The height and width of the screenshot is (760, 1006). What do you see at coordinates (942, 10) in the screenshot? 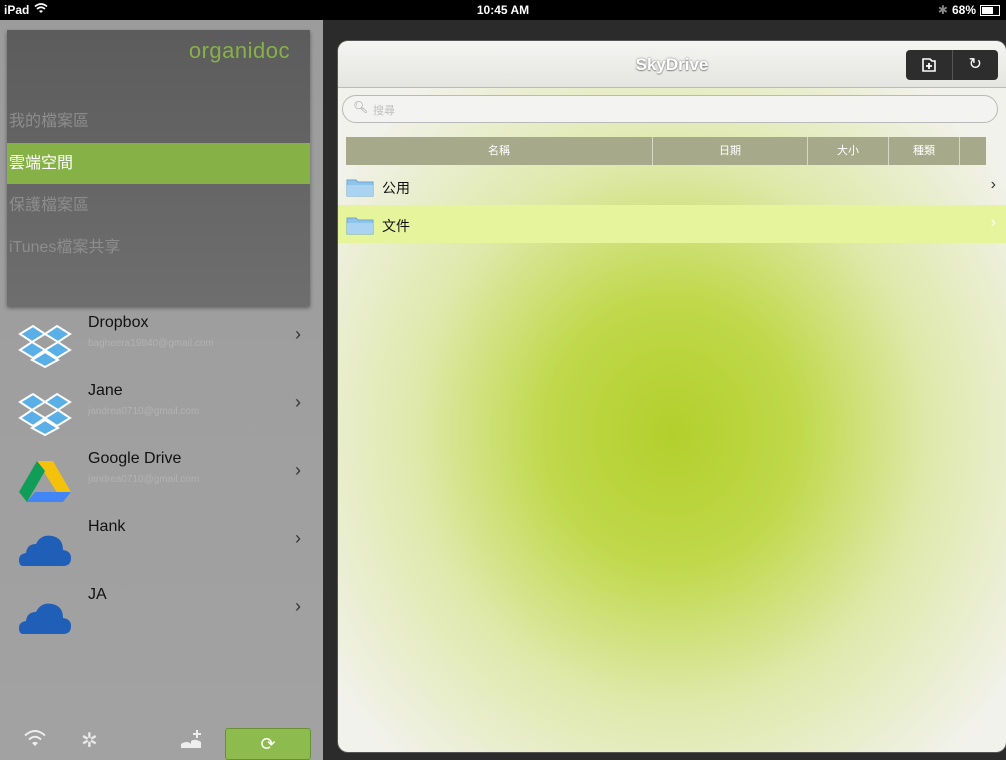
I see `bluetooth-icon: ✱` at bounding box center [942, 10].